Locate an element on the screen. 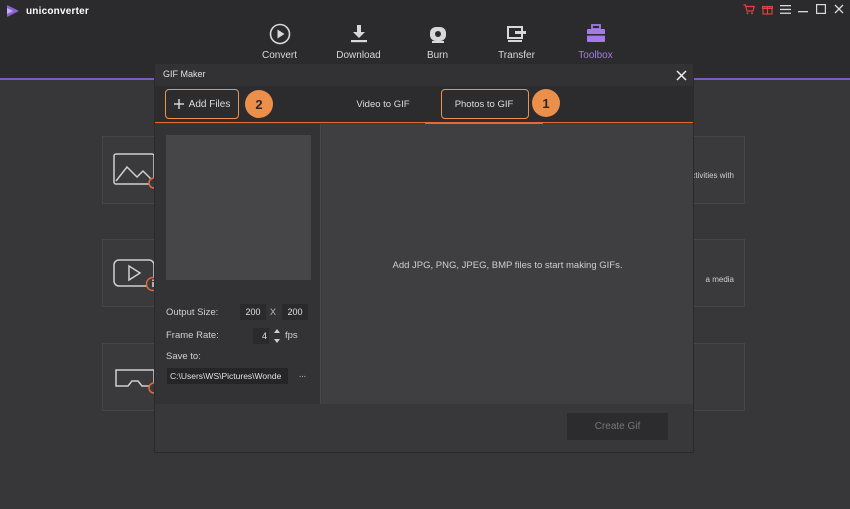  output-size-label: Output Size: is located at coordinates (192, 312).